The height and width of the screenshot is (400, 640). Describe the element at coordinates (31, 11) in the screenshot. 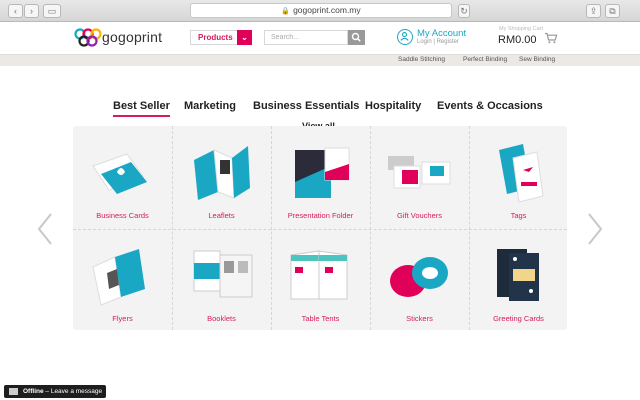

I see `forward-button: ›` at that location.